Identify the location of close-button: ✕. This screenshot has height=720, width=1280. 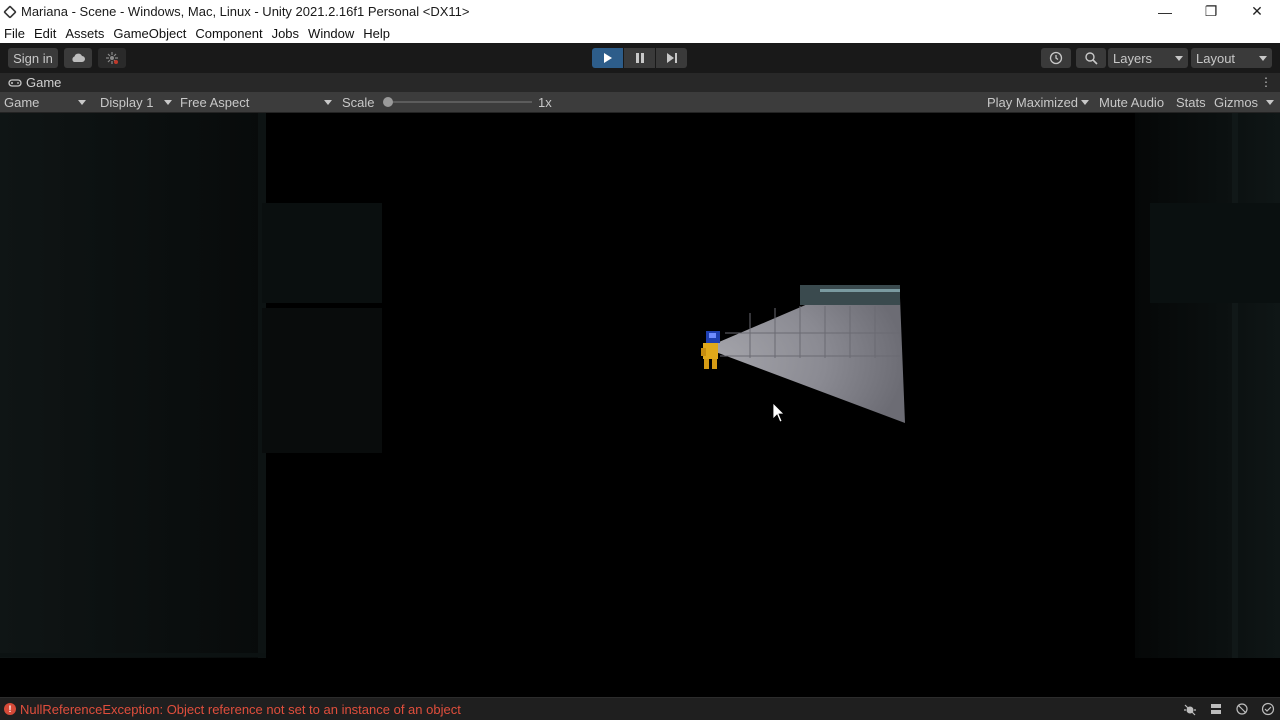
(1257, 11).